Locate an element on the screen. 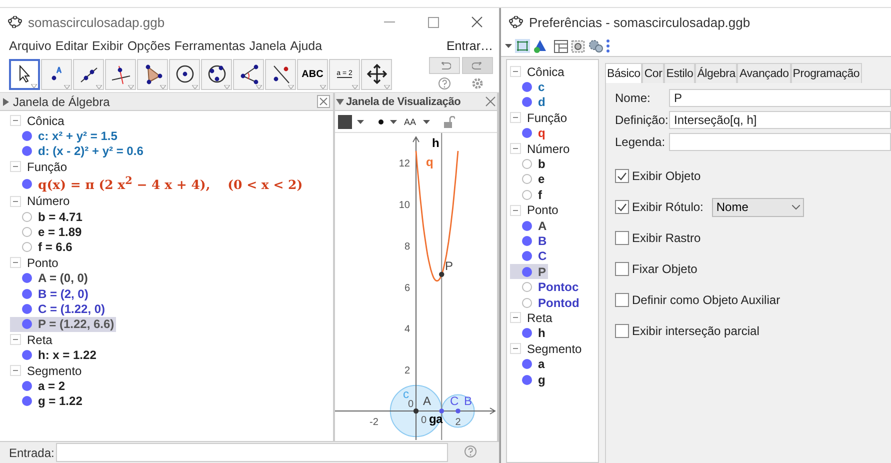  point-tool-button is located at coordinates (56, 74).